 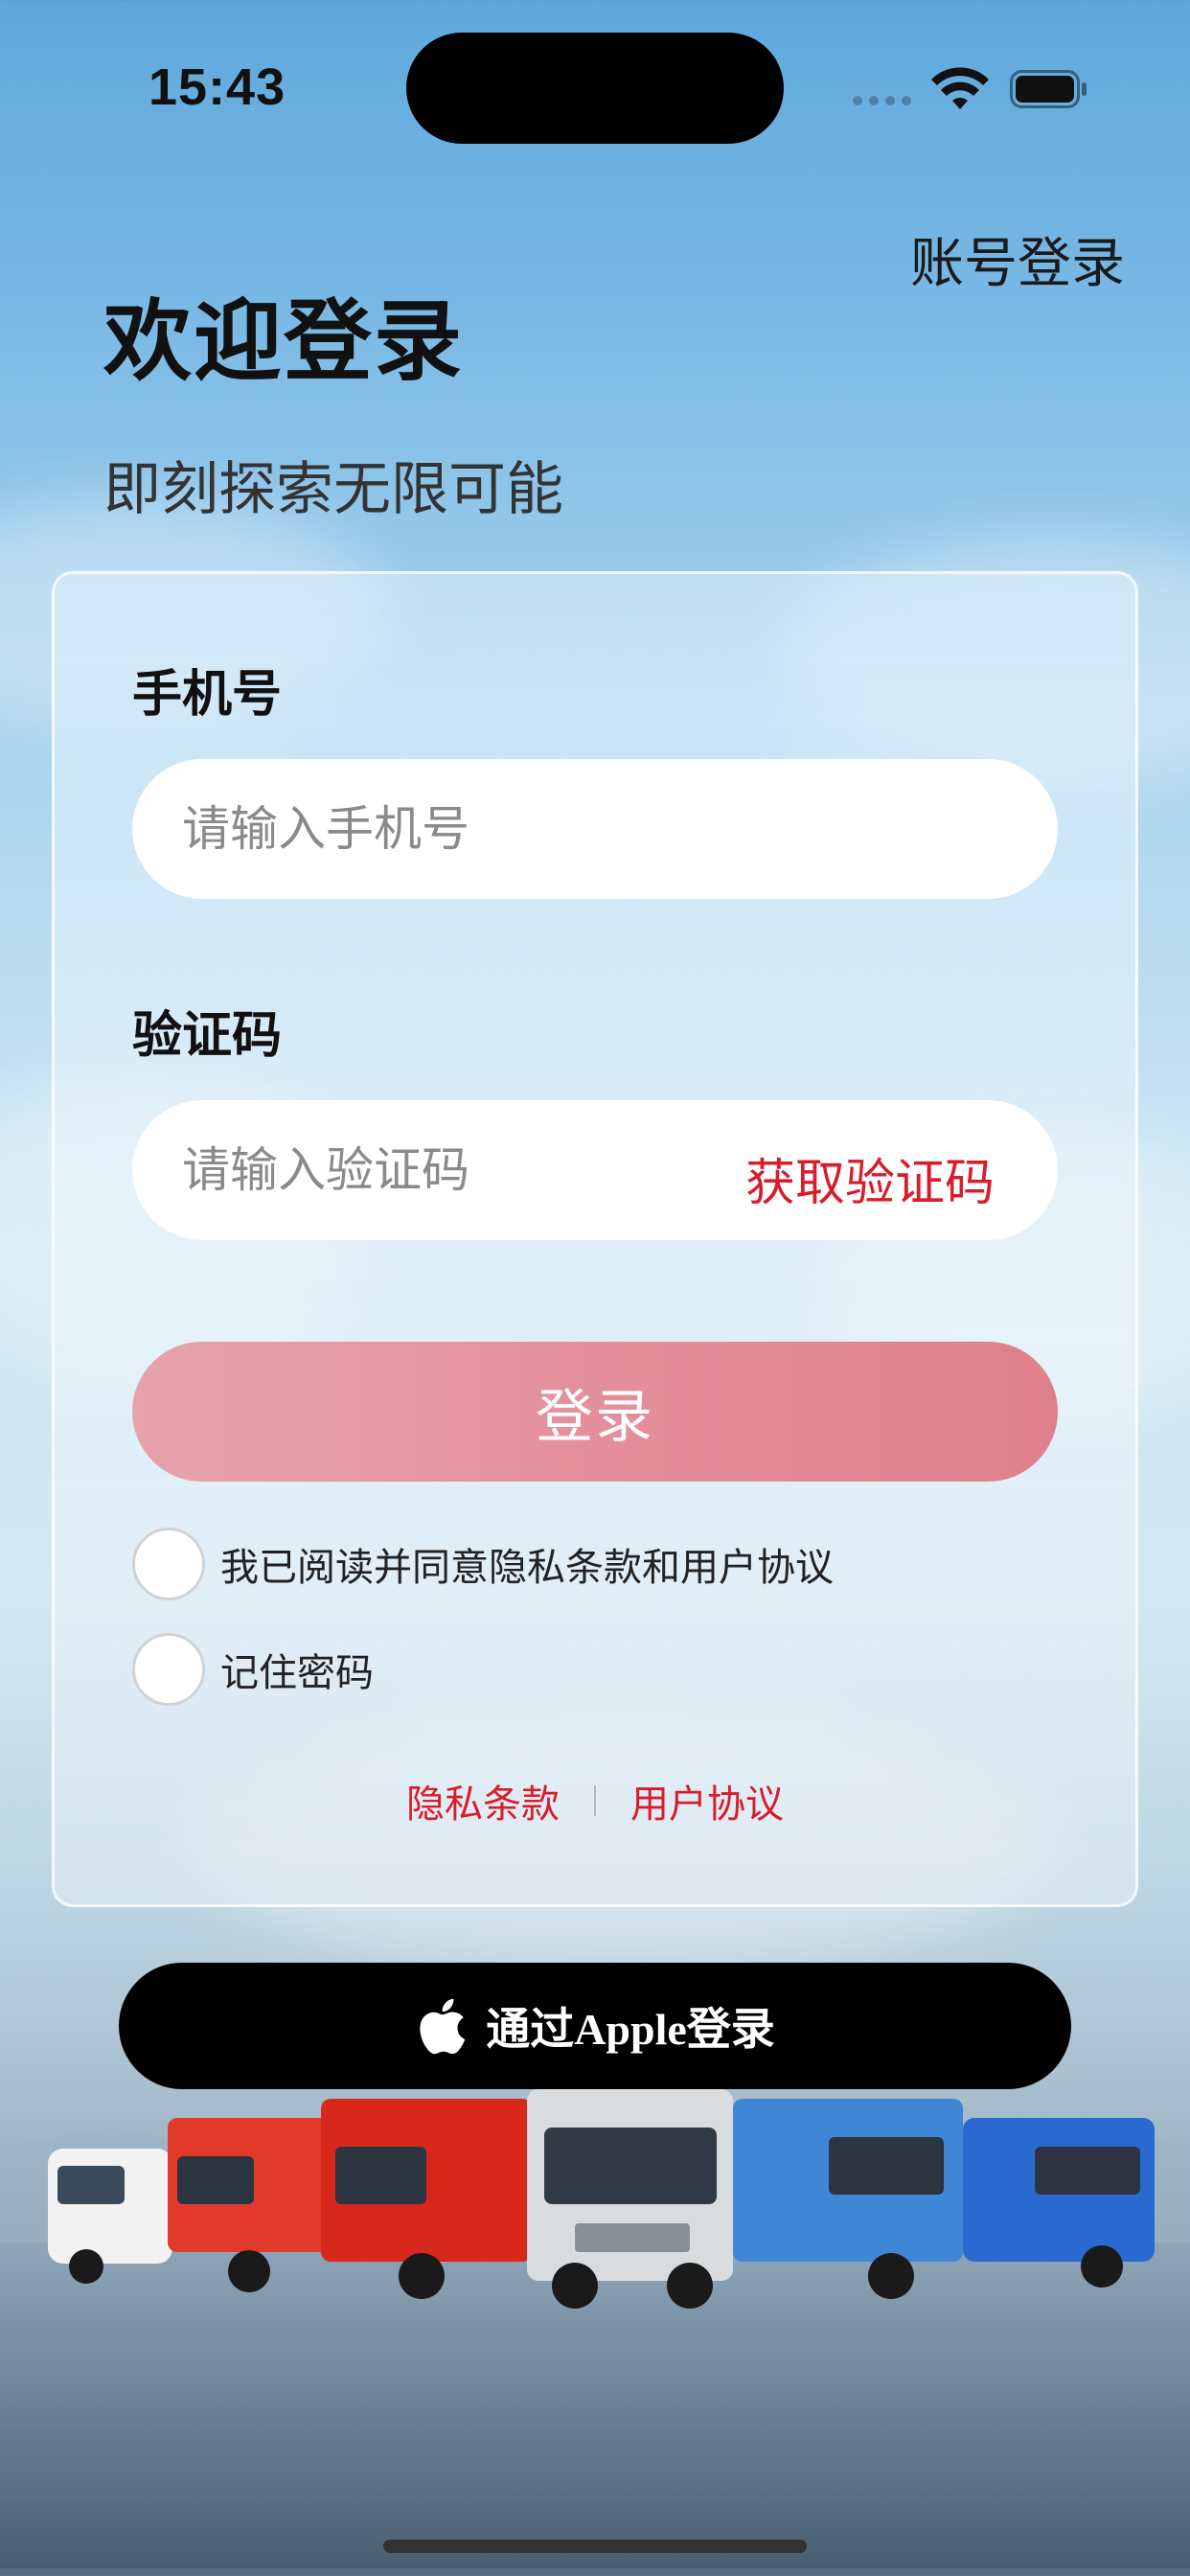 What do you see at coordinates (707, 1800) in the screenshot?
I see `terms-link: 用户协议` at bounding box center [707, 1800].